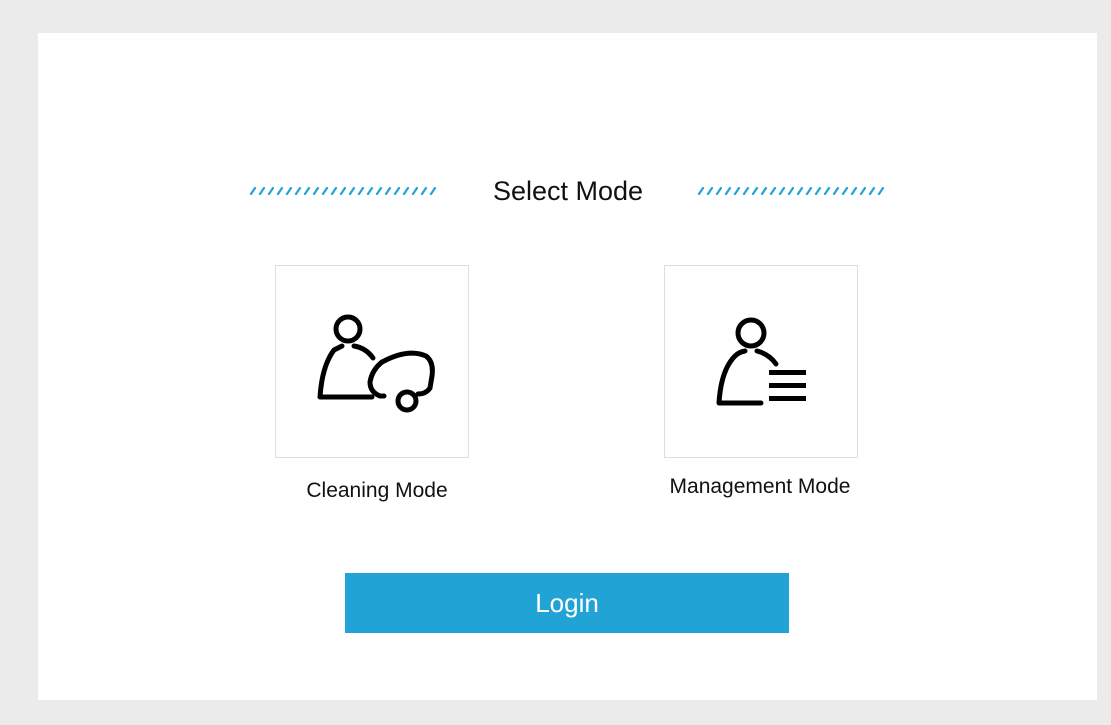 This screenshot has width=1111, height=725. I want to click on management-mode-card, so click(761, 361).